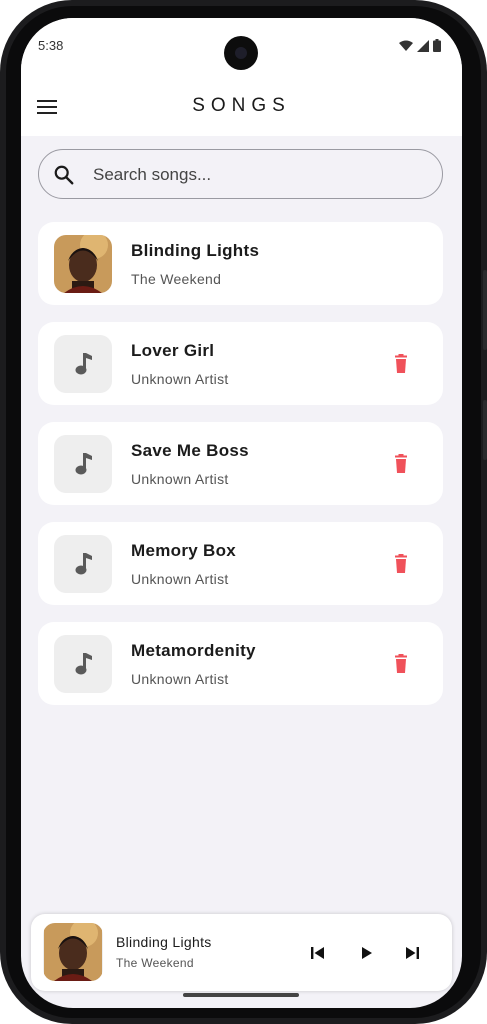  What do you see at coordinates (195, 250) in the screenshot?
I see `song-title: Blinding Lights` at bounding box center [195, 250].